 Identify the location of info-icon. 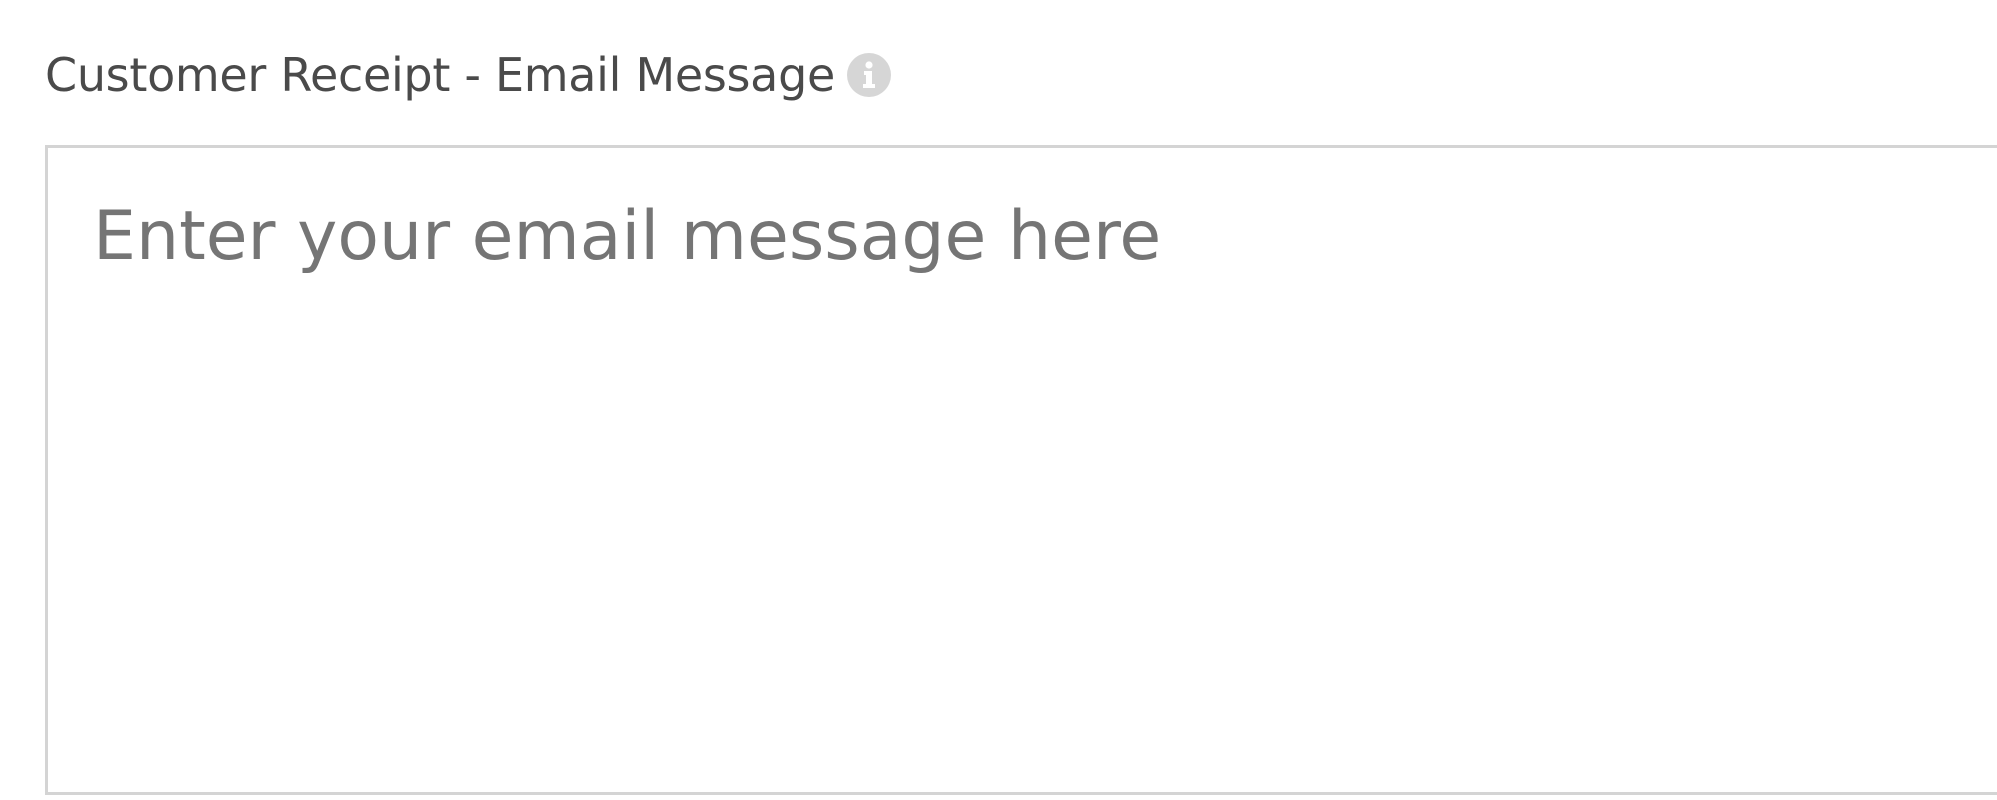
(868, 75).